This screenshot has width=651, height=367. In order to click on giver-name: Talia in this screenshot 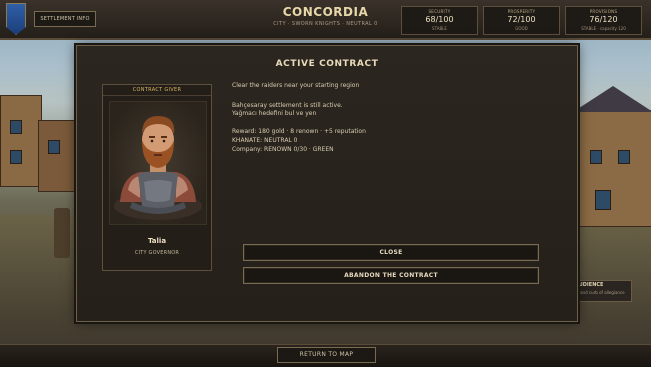, I will do `click(157, 241)`.